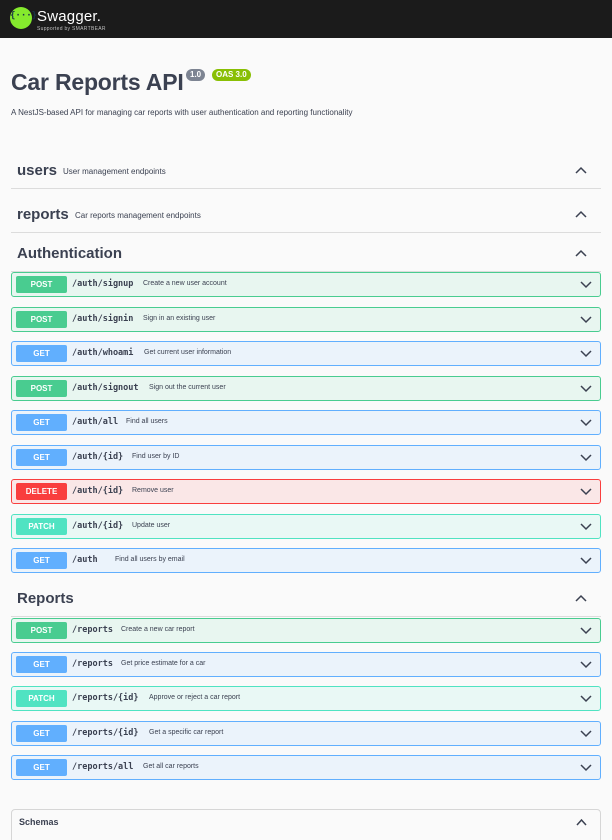 The height and width of the screenshot is (840, 612). Describe the element at coordinates (187, 387) in the screenshot. I see `op-summary: Sign out the current user` at that location.